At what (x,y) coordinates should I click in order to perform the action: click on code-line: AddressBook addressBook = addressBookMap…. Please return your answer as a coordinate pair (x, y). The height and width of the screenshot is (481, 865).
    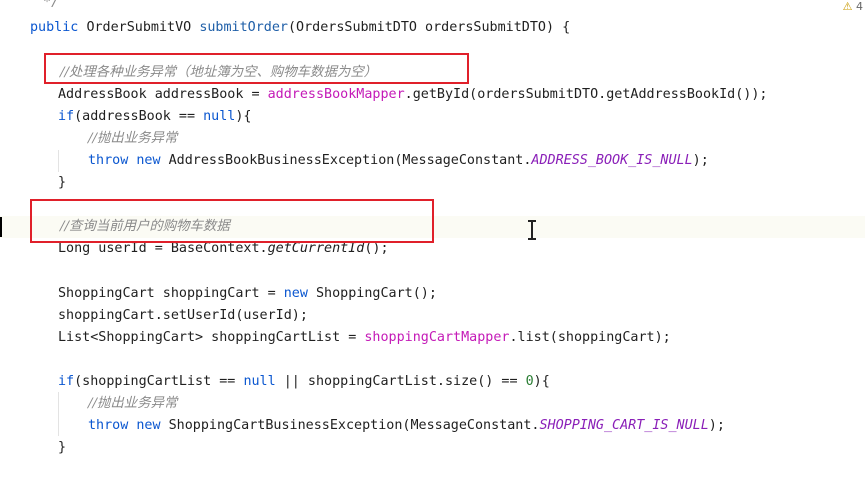
    Looking at the image, I should click on (432, 95).